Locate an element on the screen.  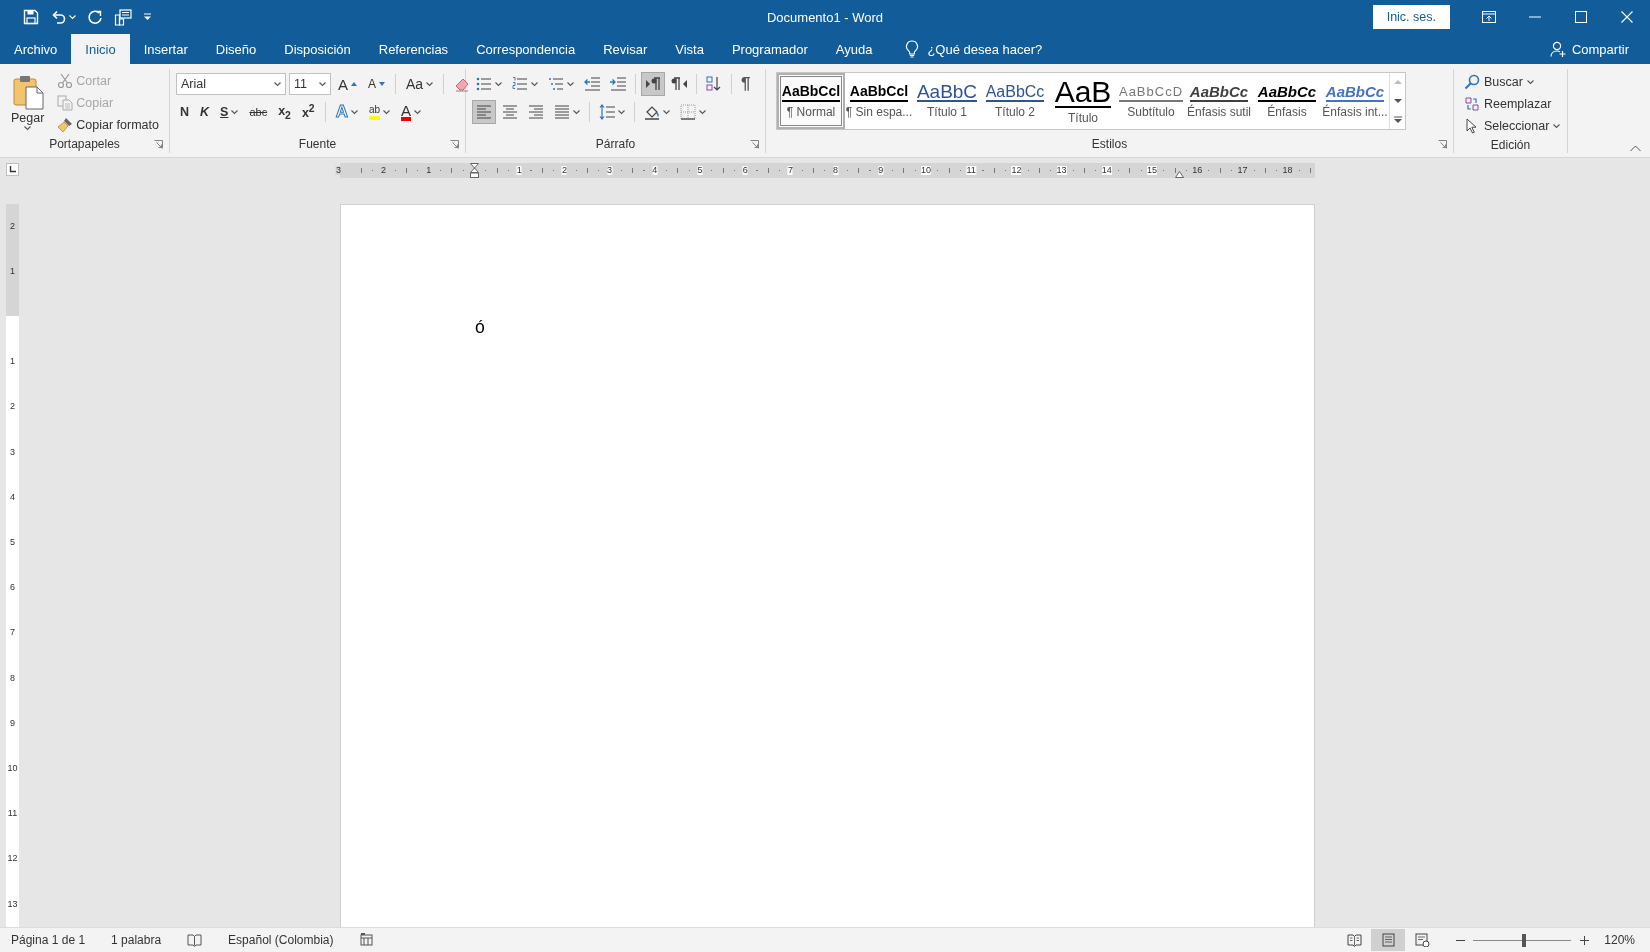
page-count: Página 1 de 1 is located at coordinates (48, 940).